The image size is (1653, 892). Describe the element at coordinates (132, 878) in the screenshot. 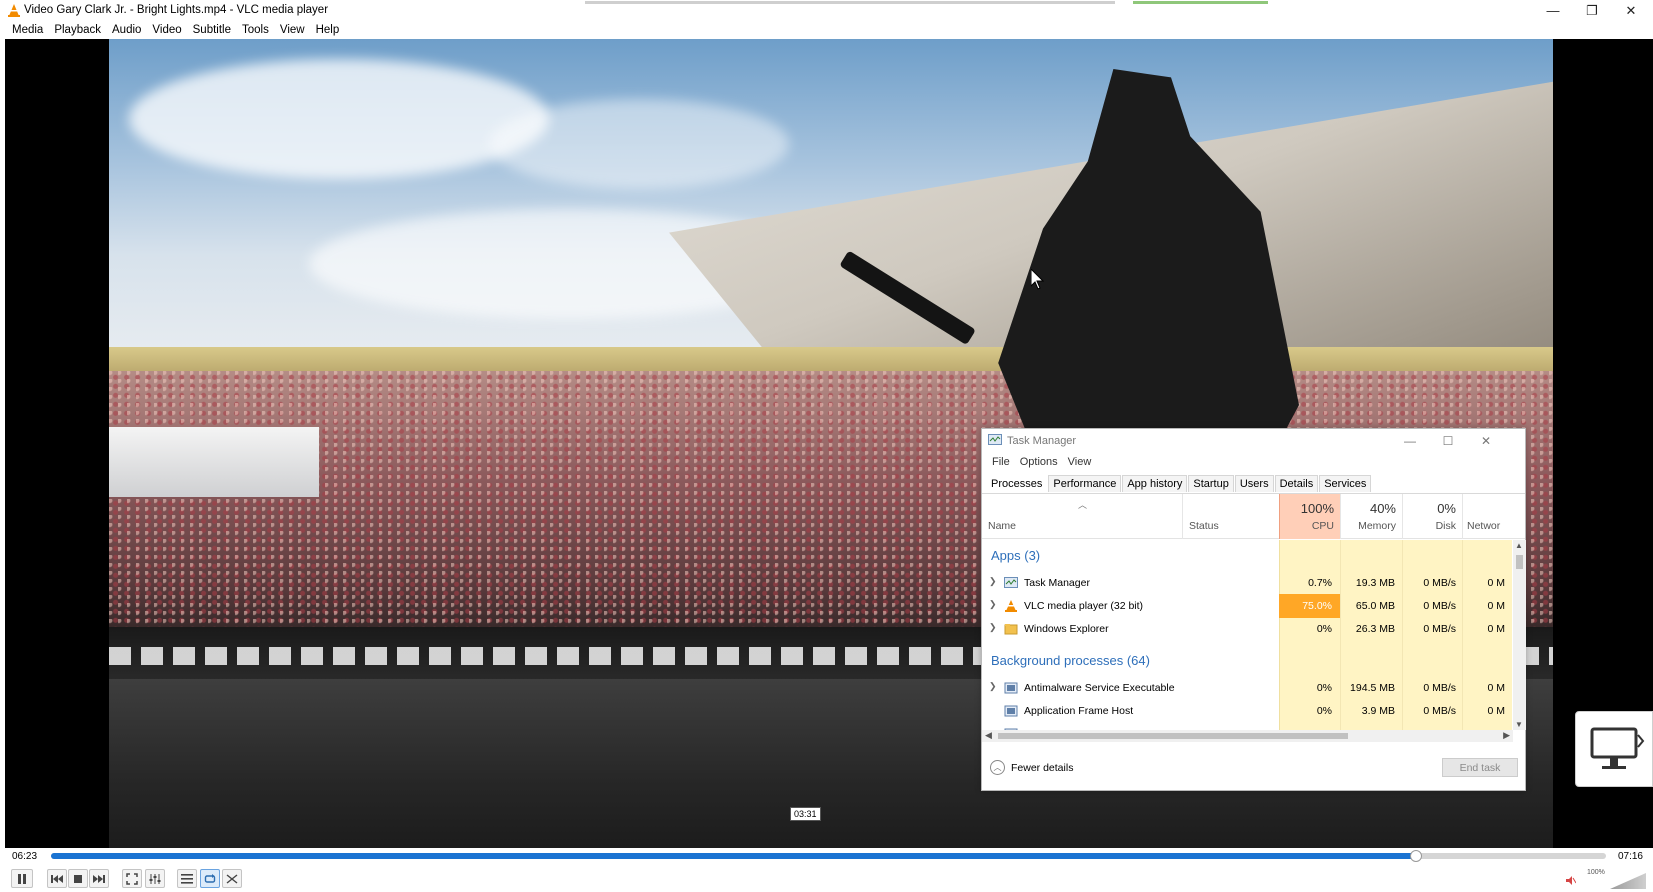

I see `fullscreen-button` at that location.